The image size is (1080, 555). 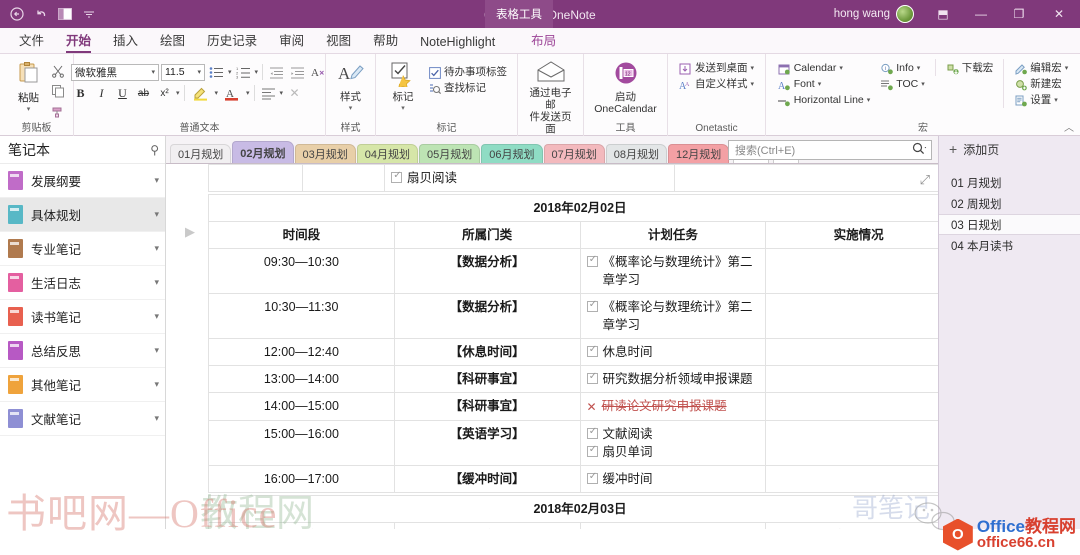 I want to click on highlight-button, so click(x=201, y=93).